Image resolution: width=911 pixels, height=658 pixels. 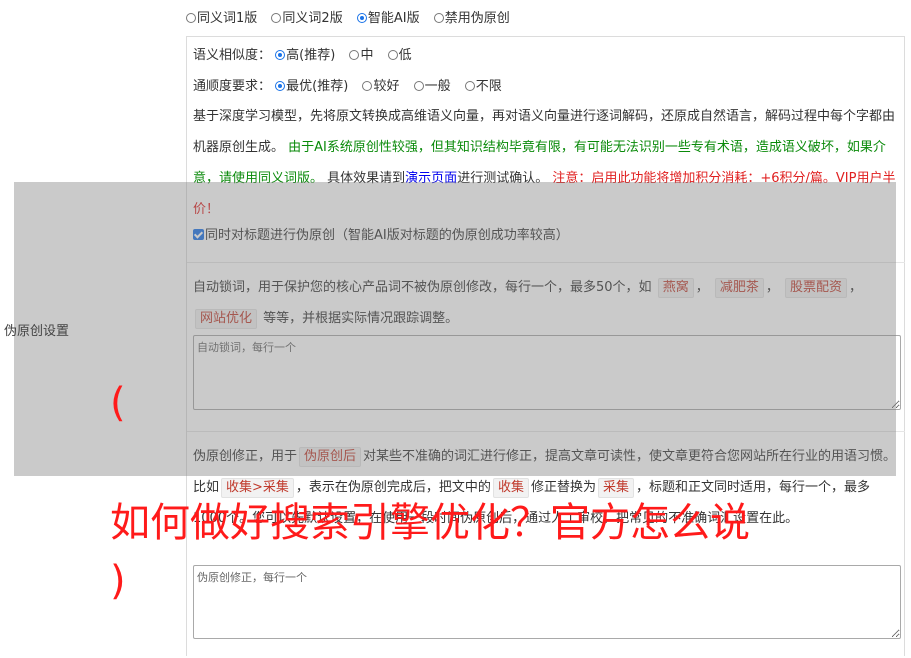 I want to click on version-option-disable: 禁用伪原创, so click(x=471, y=19).